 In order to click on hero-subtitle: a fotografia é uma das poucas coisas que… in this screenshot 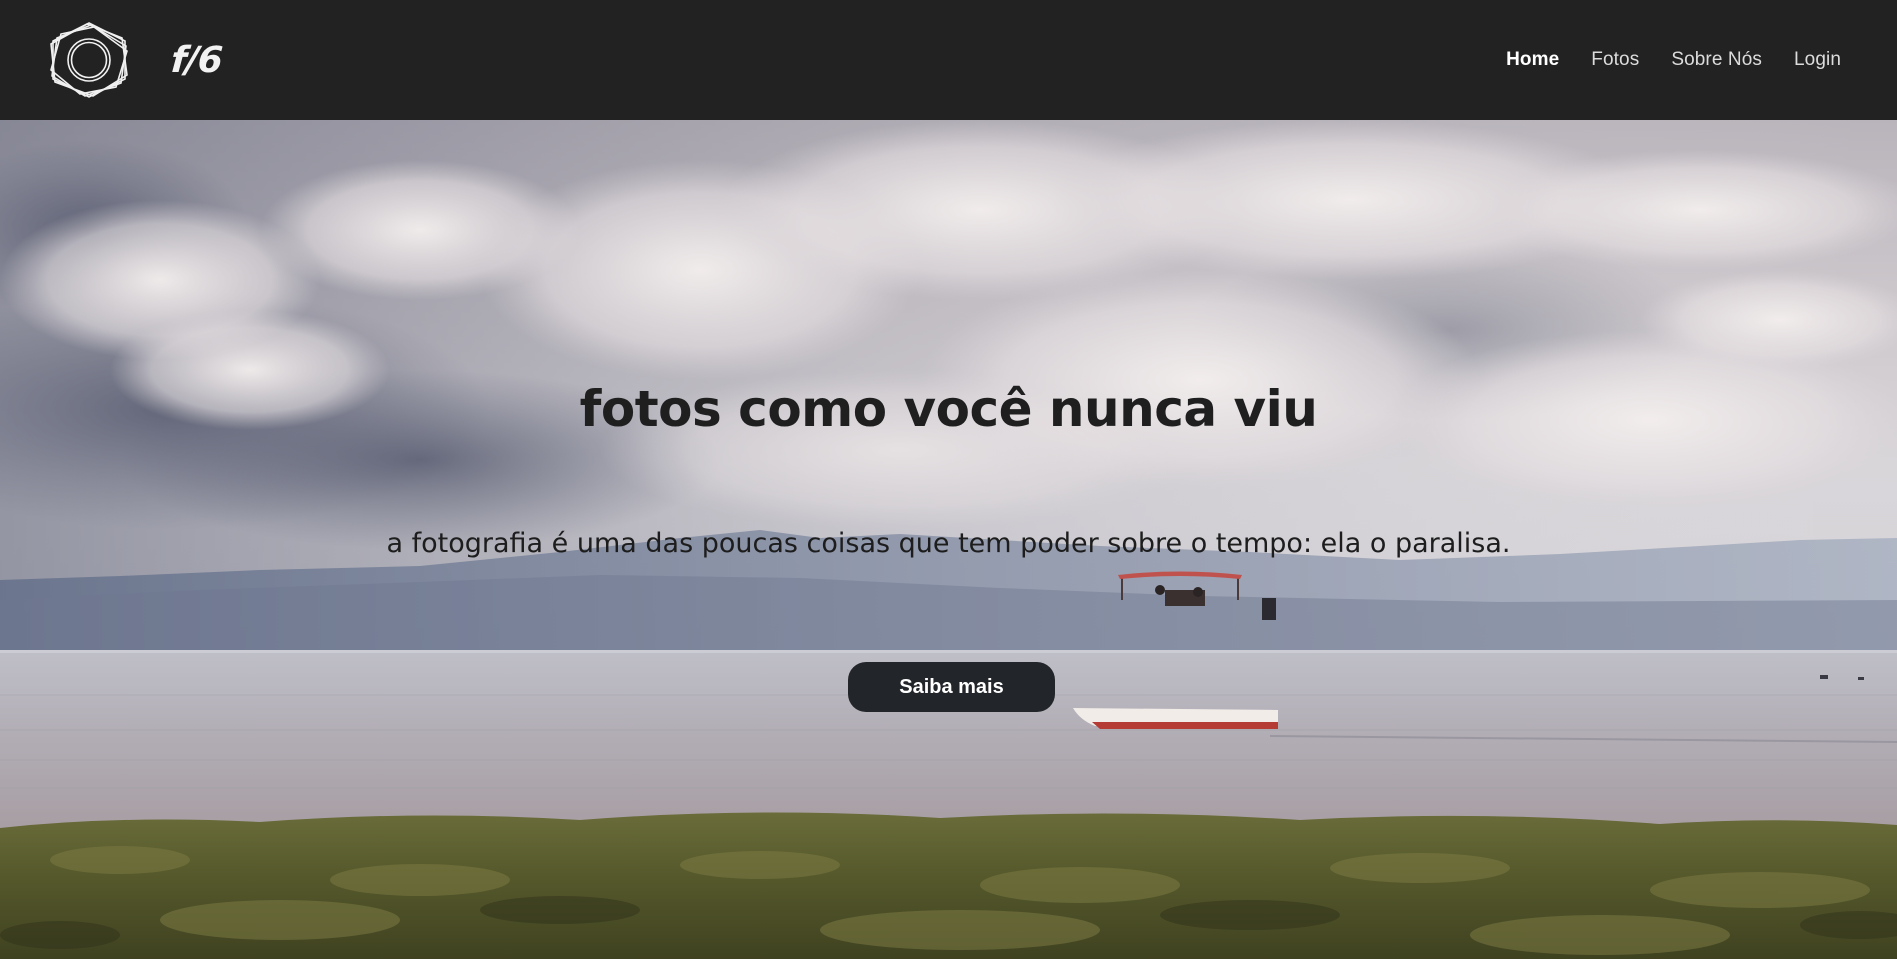, I will do `click(948, 543)`.